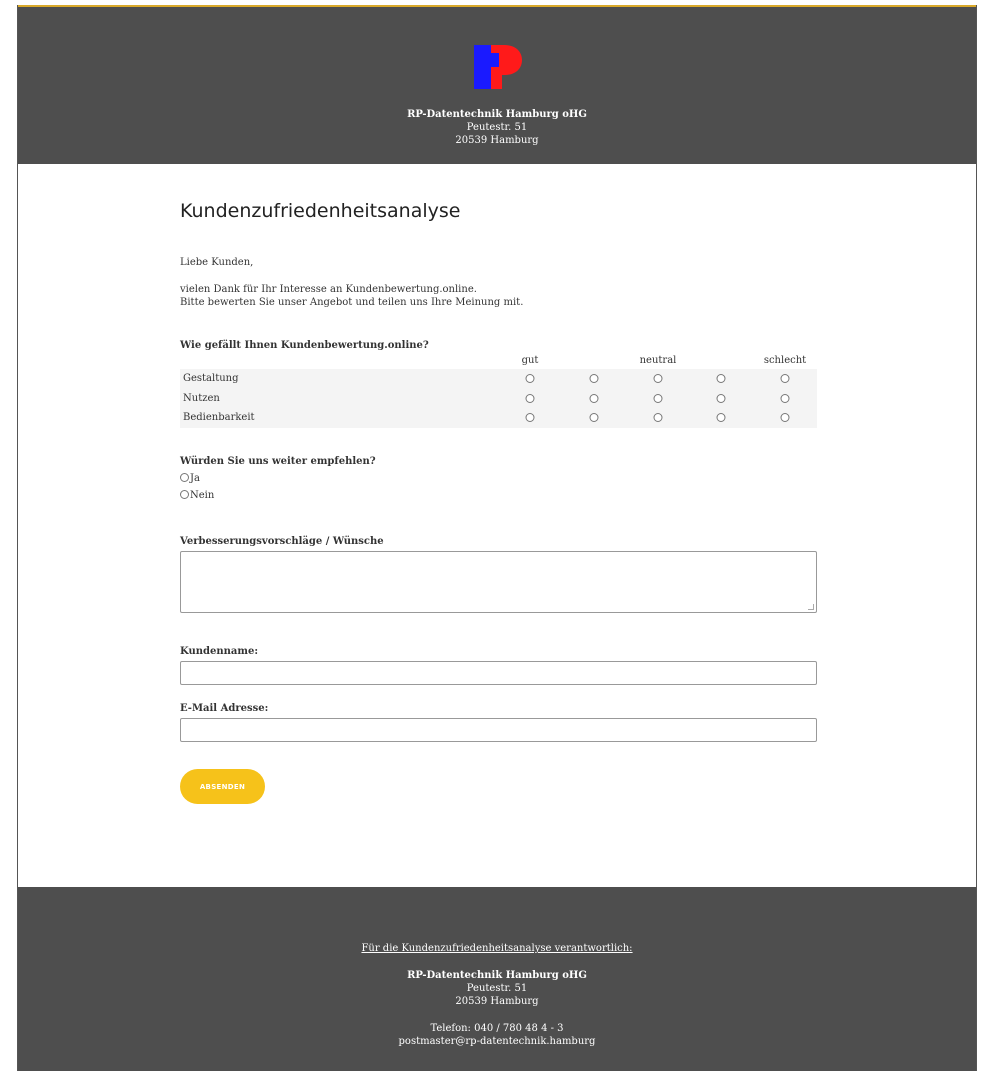  I want to click on email-input, so click(498, 730).